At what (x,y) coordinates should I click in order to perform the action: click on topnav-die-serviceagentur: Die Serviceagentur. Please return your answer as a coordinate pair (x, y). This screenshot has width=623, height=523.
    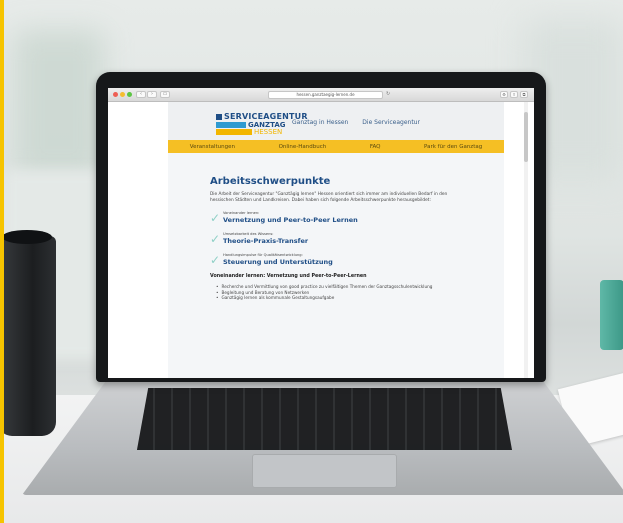
    Looking at the image, I should click on (391, 122).